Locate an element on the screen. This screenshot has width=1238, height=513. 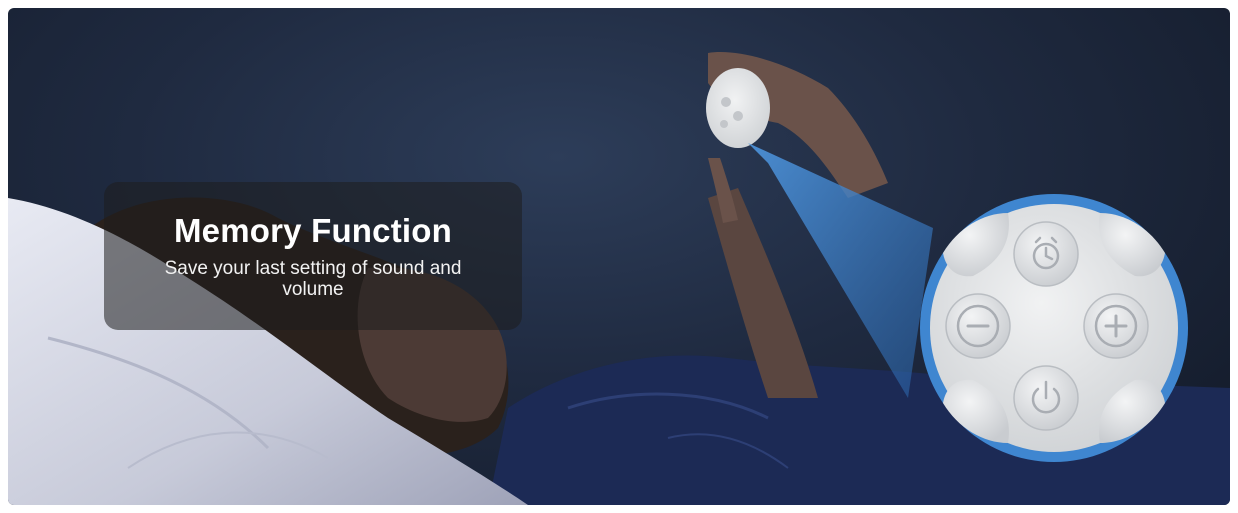
handheld-device is located at coordinates (738, 108).